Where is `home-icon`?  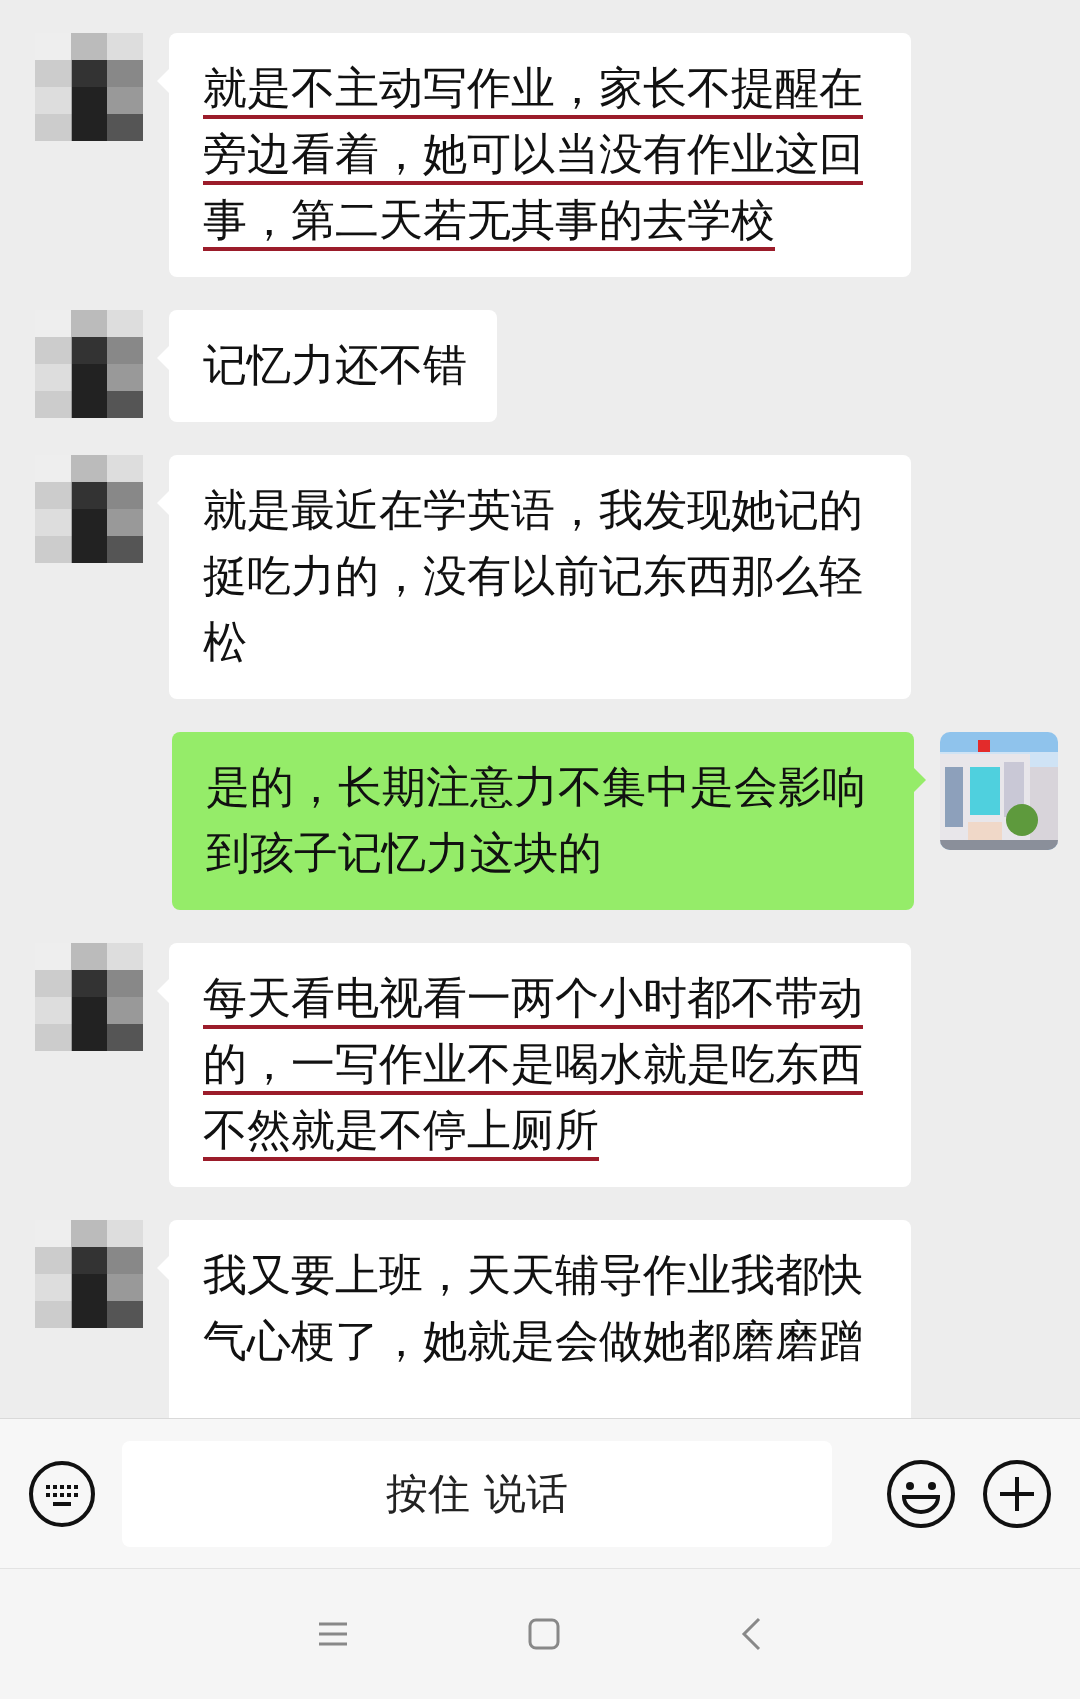
home-icon is located at coordinates (544, 1634).